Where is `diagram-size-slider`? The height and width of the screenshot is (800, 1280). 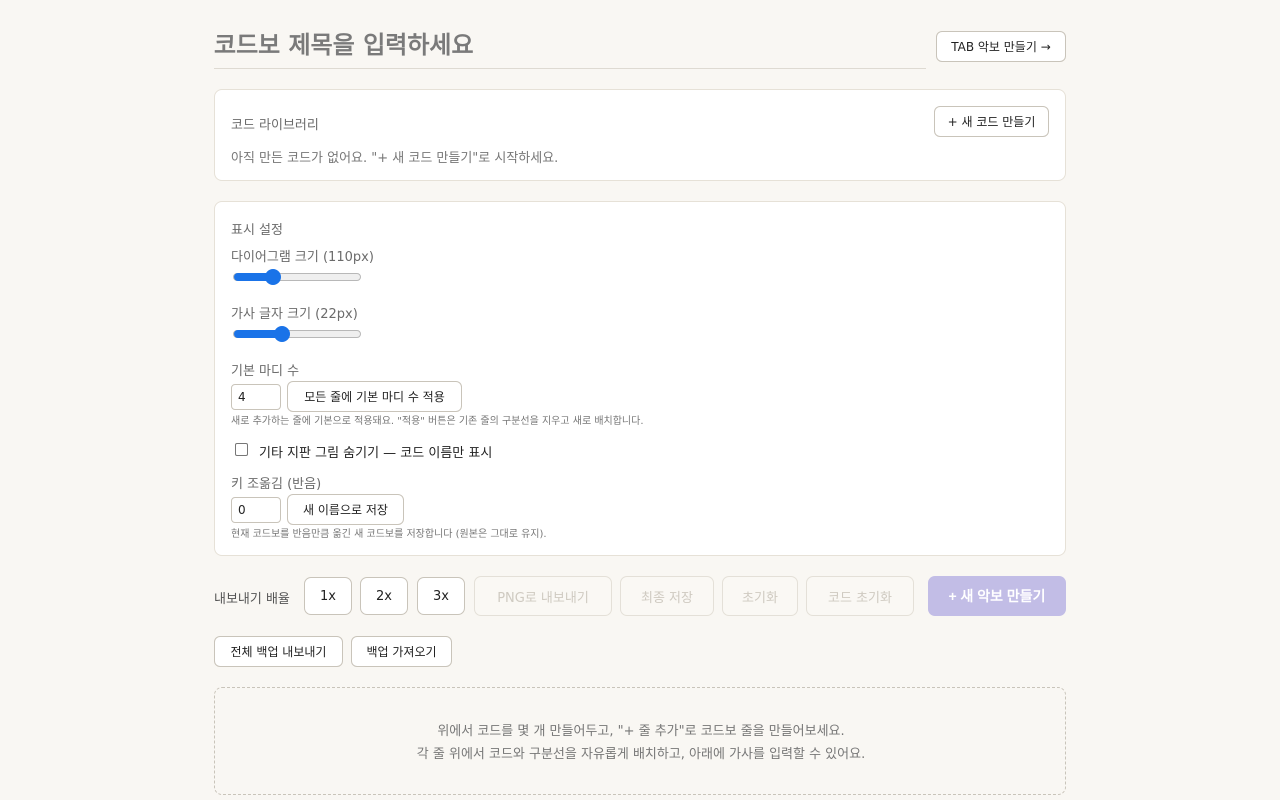 diagram-size-slider is located at coordinates (297, 277).